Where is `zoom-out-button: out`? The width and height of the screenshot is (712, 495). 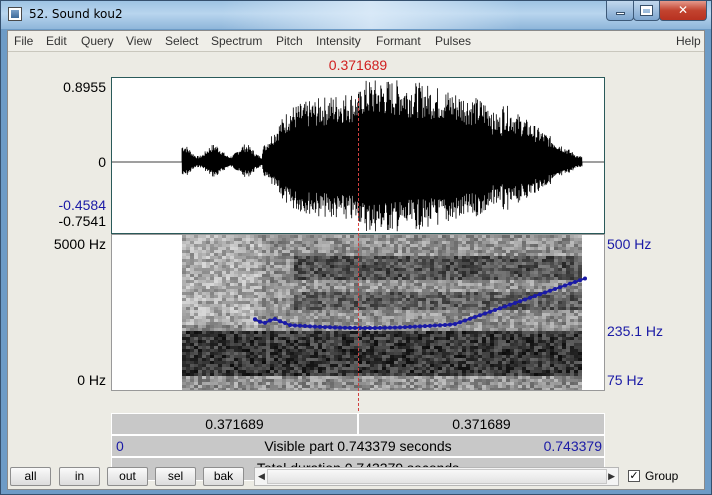 zoom-out-button: out is located at coordinates (127, 476).